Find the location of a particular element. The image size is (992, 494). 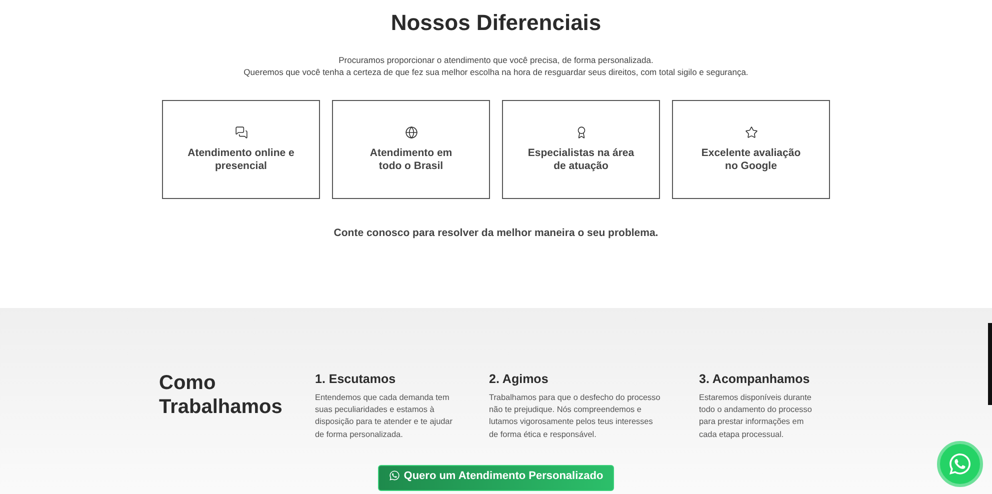

section-title: Trabalhamos is located at coordinates (221, 407).